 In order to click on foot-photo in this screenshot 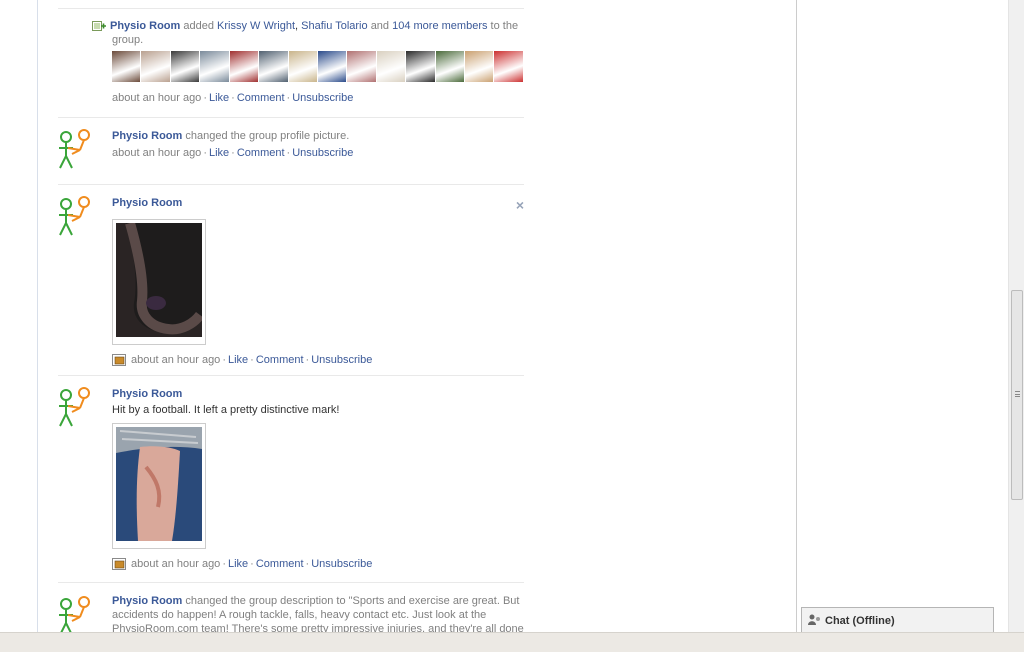, I will do `click(160, 279)`.